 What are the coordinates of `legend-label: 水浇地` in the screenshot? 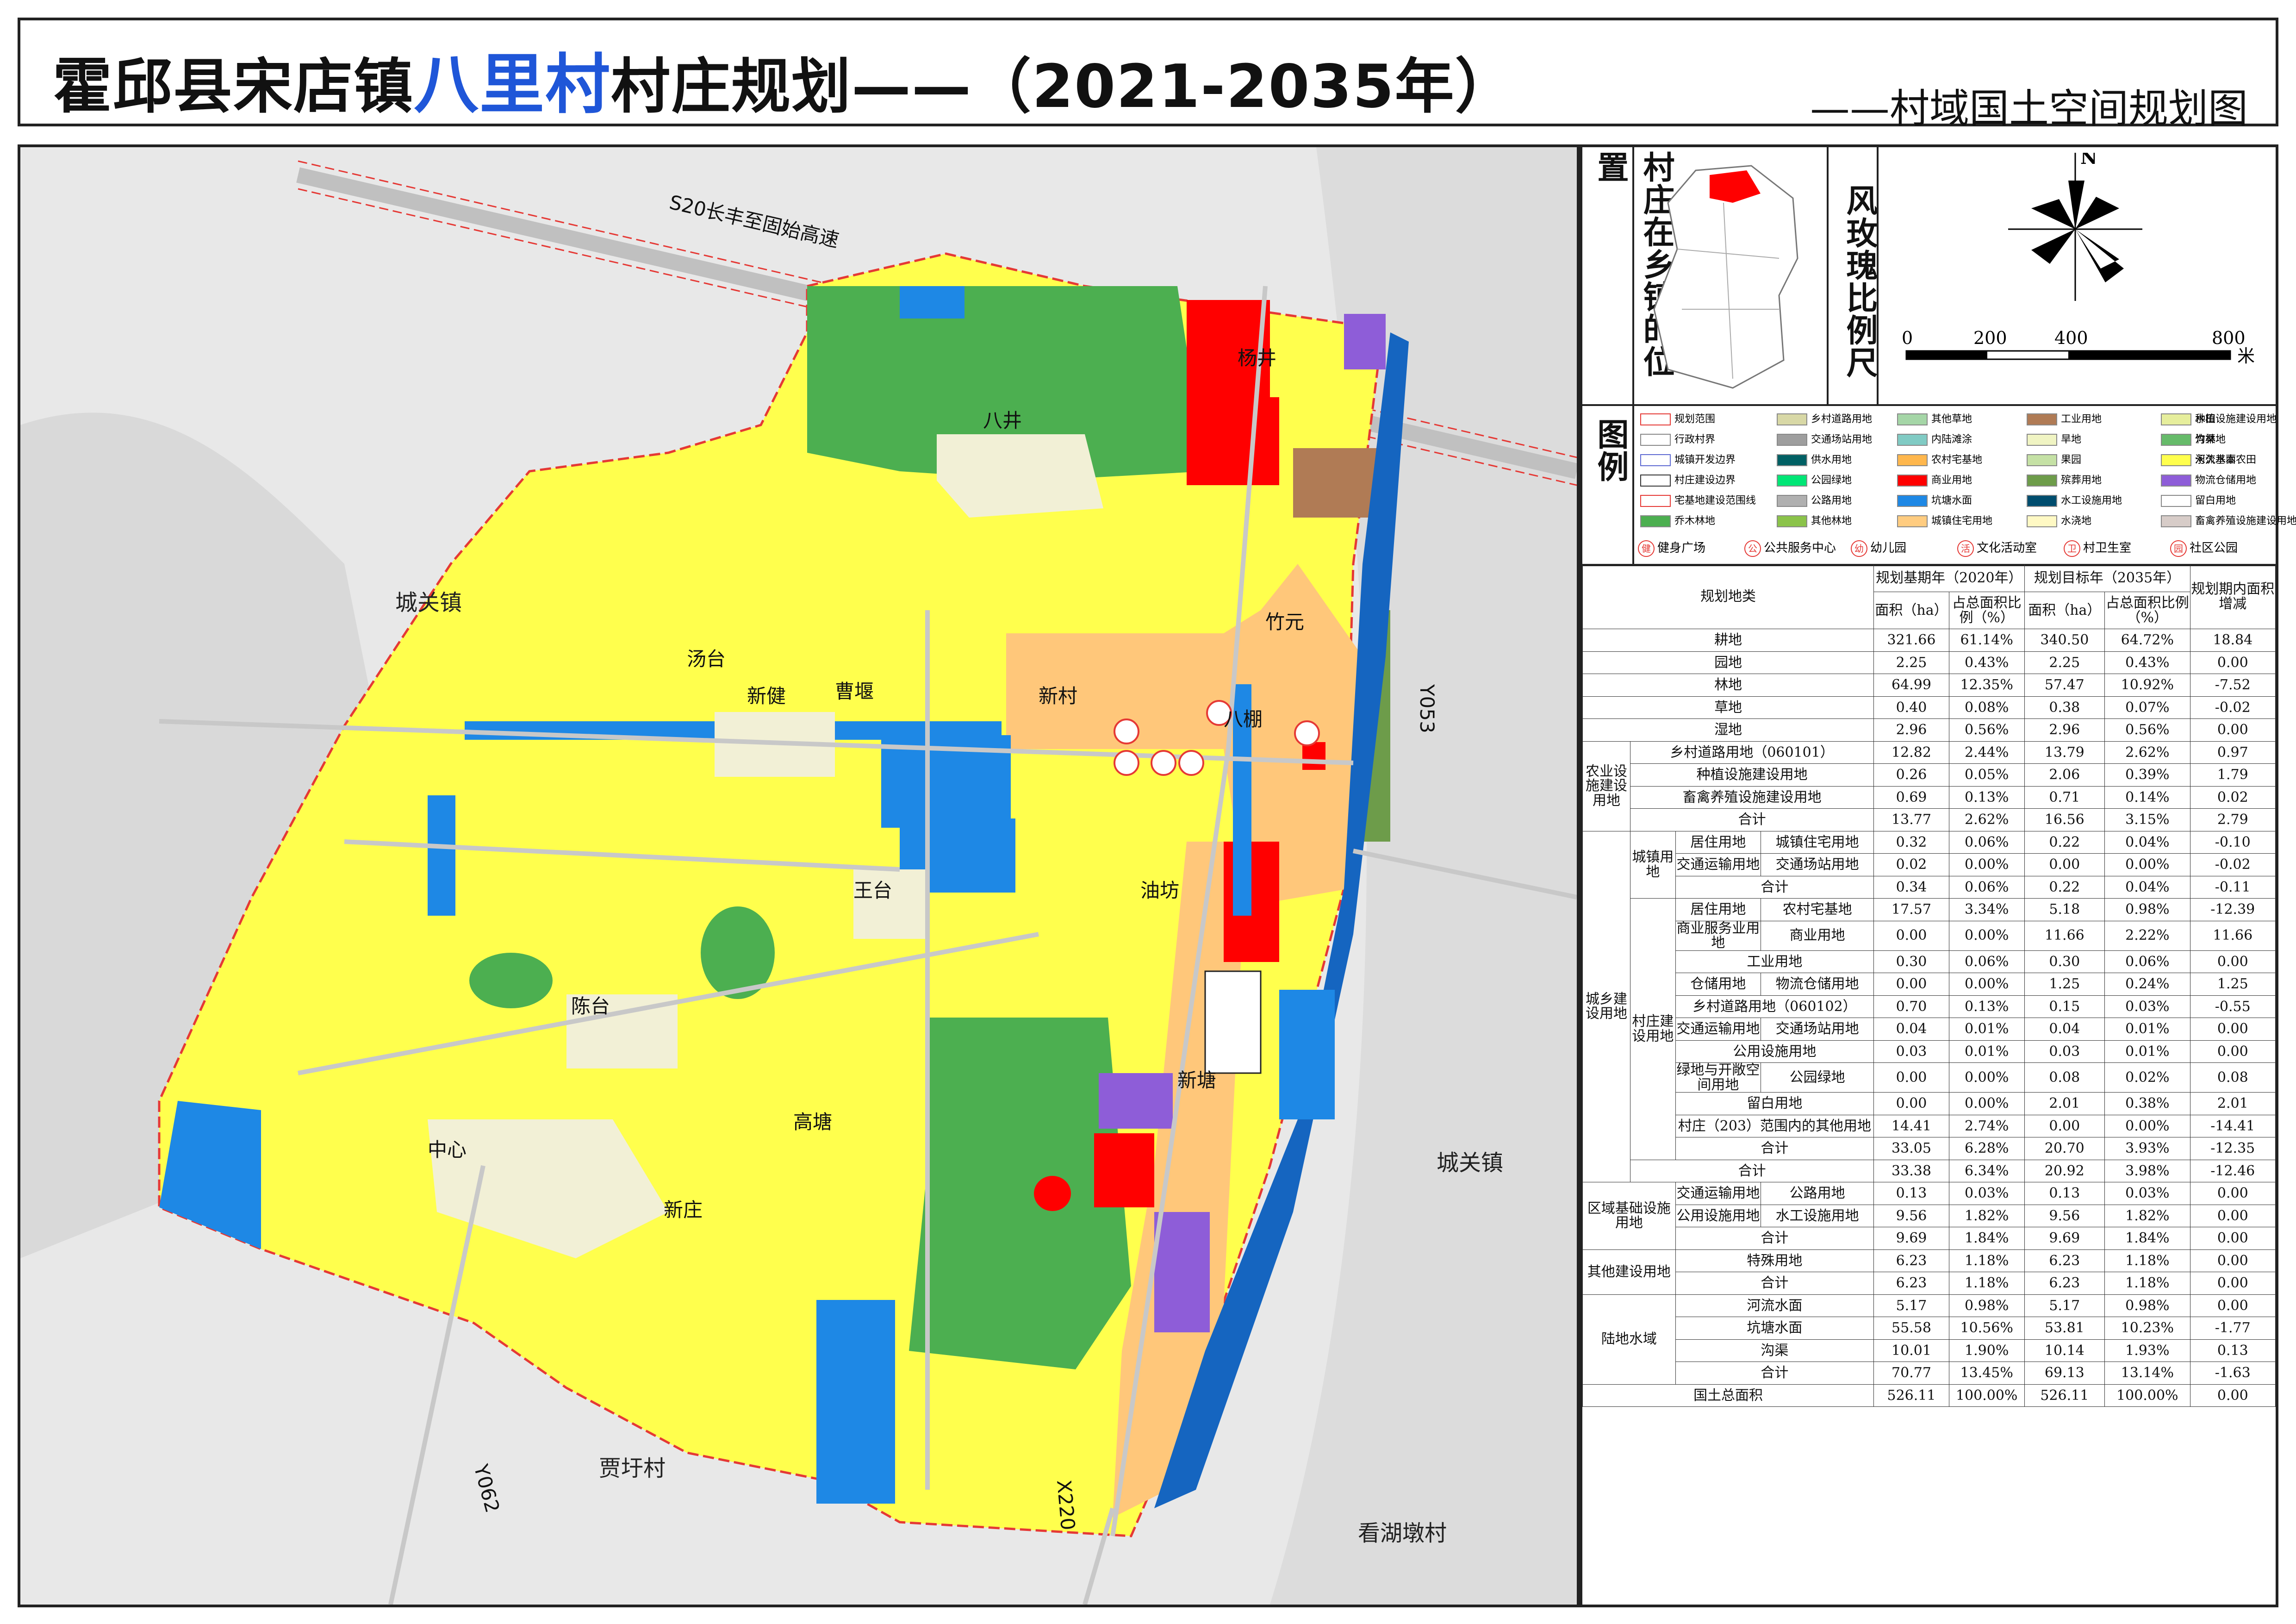 It's located at (2076, 521).